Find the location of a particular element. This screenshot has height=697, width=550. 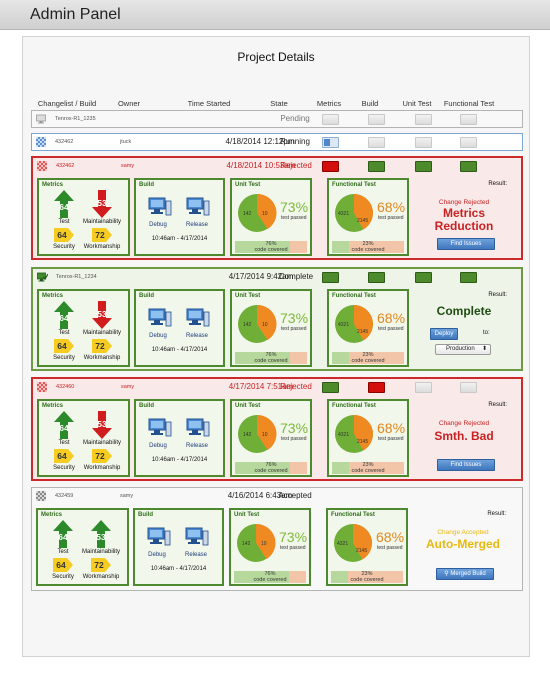

monitor-check-icon is located at coordinates (43, 277).